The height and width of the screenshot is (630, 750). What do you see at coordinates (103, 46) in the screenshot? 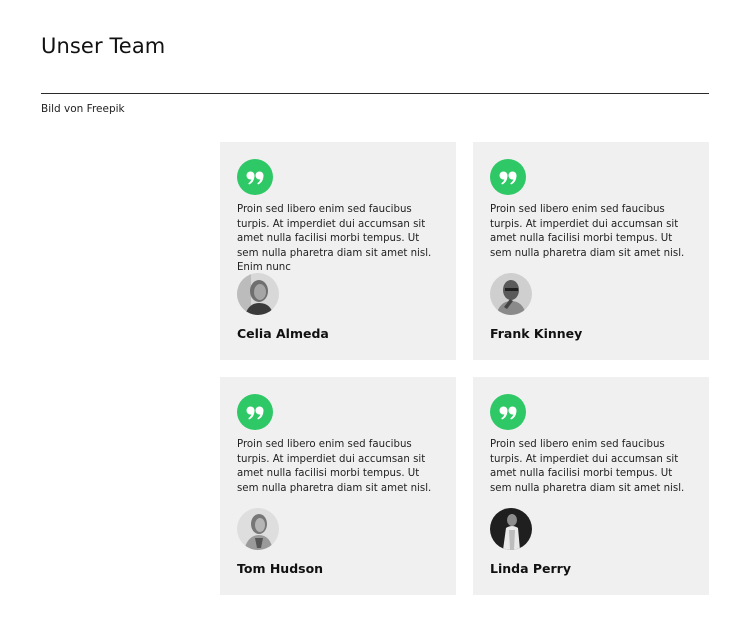
I see `page-title: Unser Team` at bounding box center [103, 46].